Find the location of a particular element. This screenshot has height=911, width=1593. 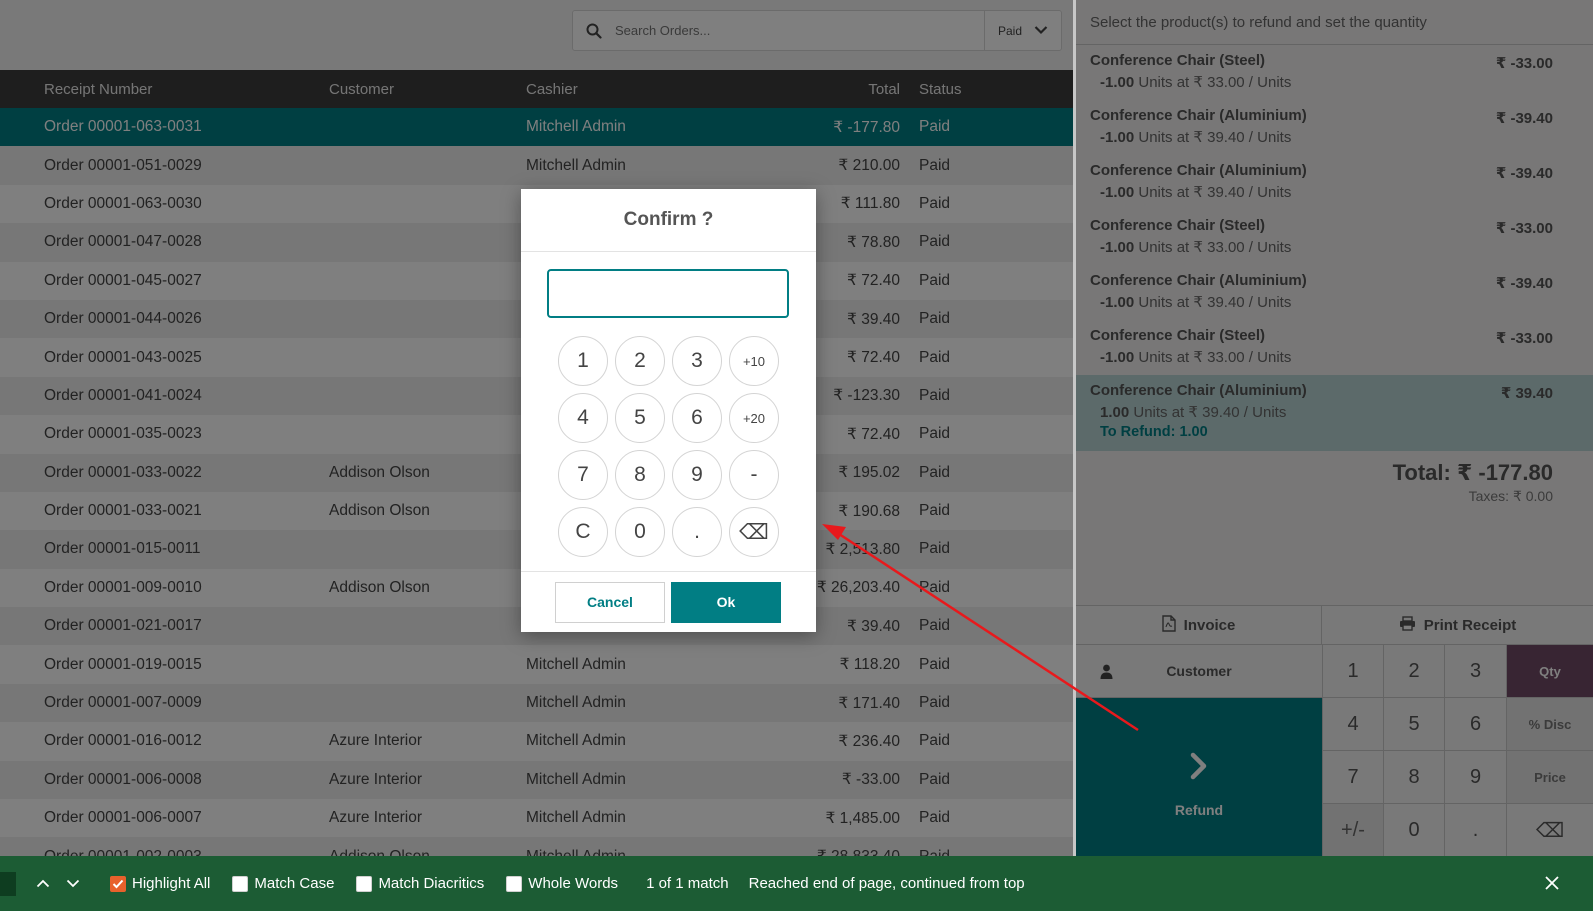

mode-price-button: Price is located at coordinates (1550, 777).